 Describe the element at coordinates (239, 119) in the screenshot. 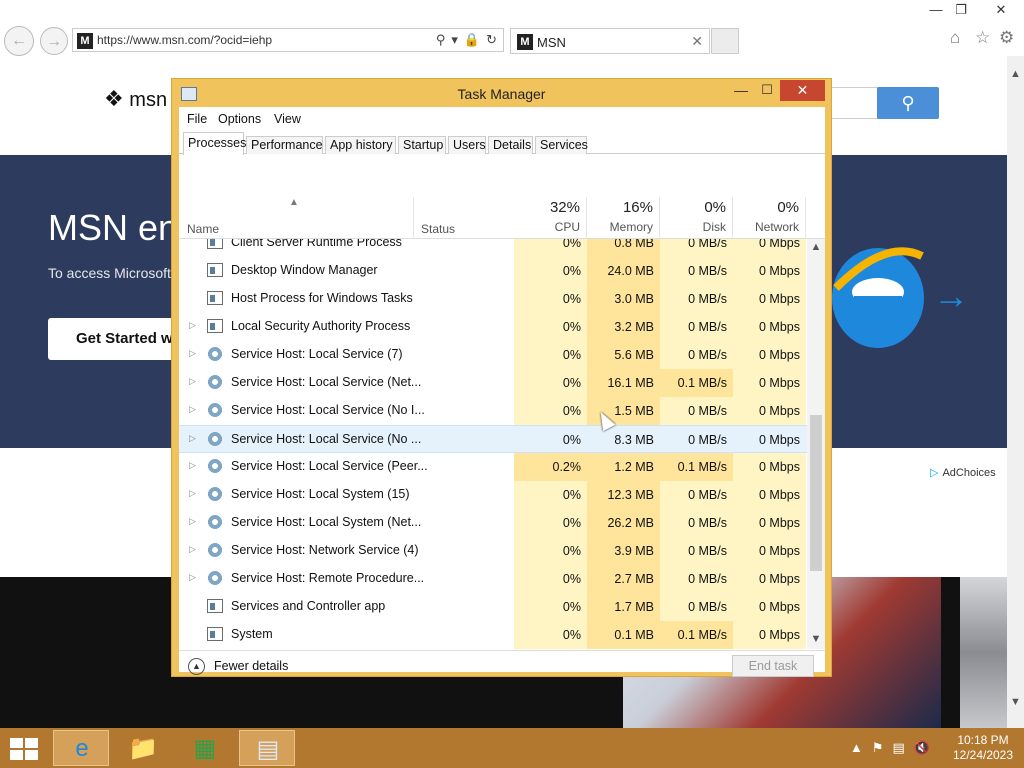

I see `menu-options: Options` at that location.